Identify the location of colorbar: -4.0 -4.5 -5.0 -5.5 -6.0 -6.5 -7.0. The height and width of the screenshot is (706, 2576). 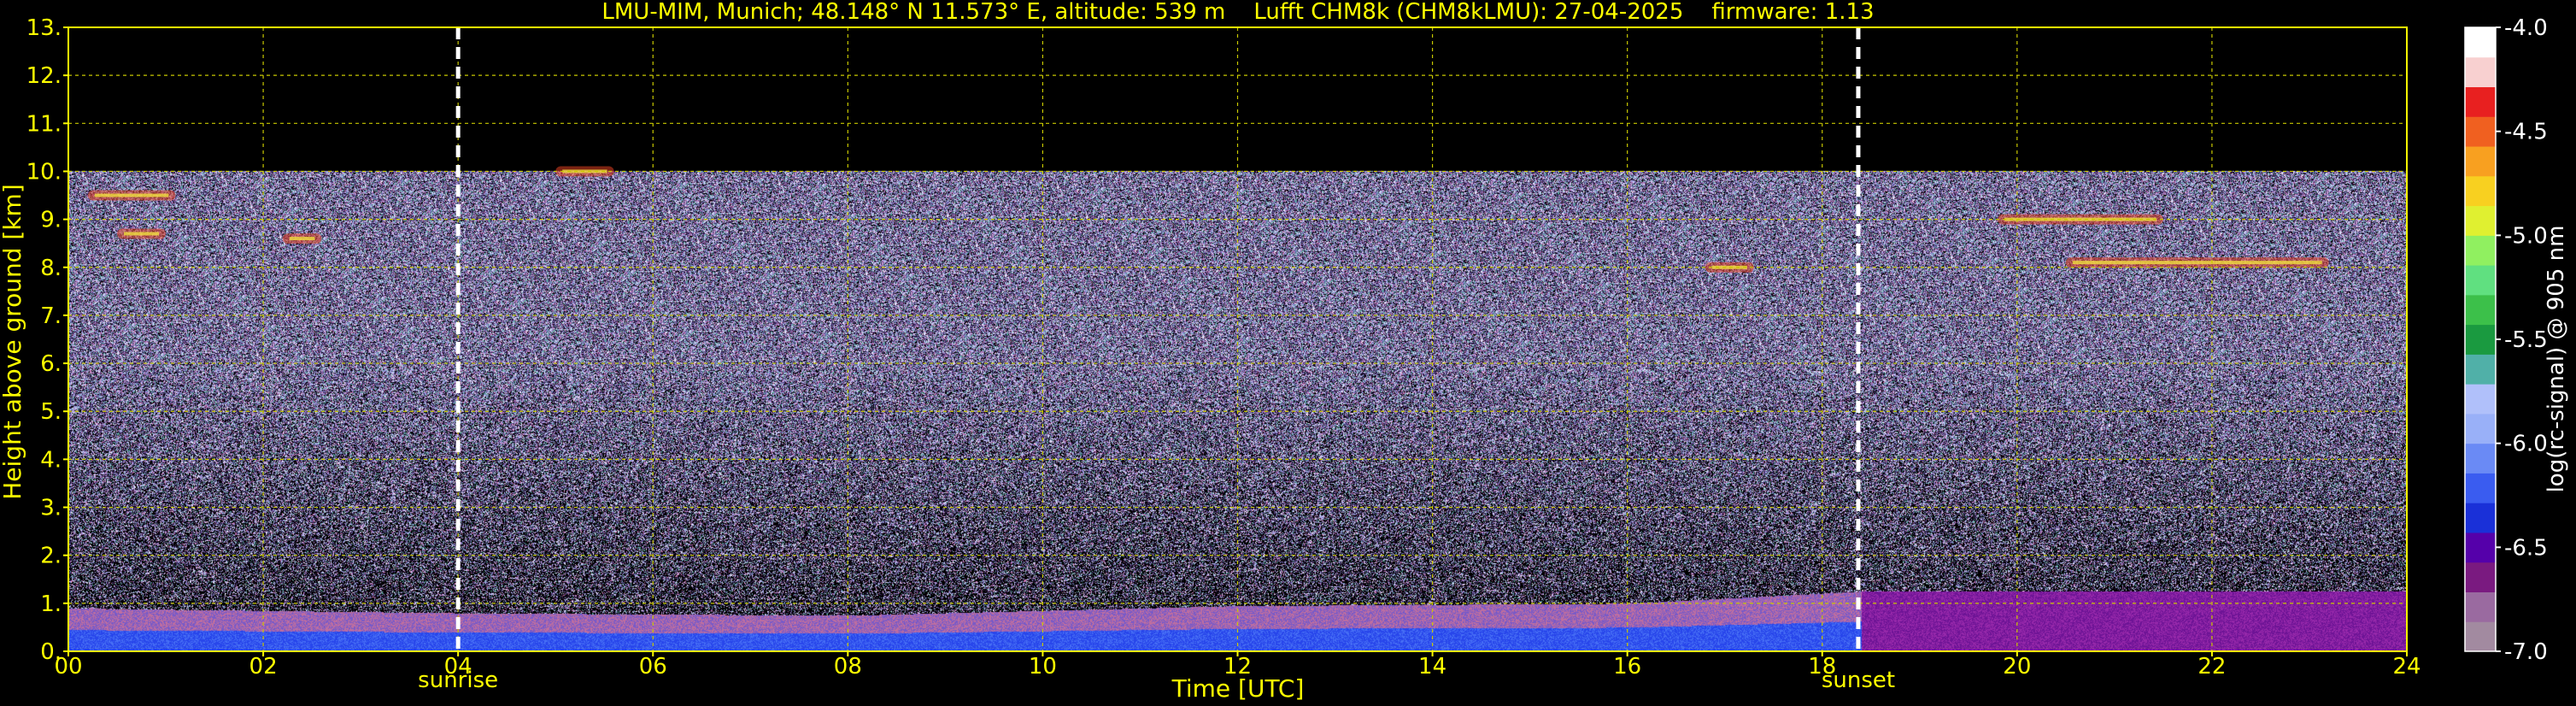
(2506, 340).